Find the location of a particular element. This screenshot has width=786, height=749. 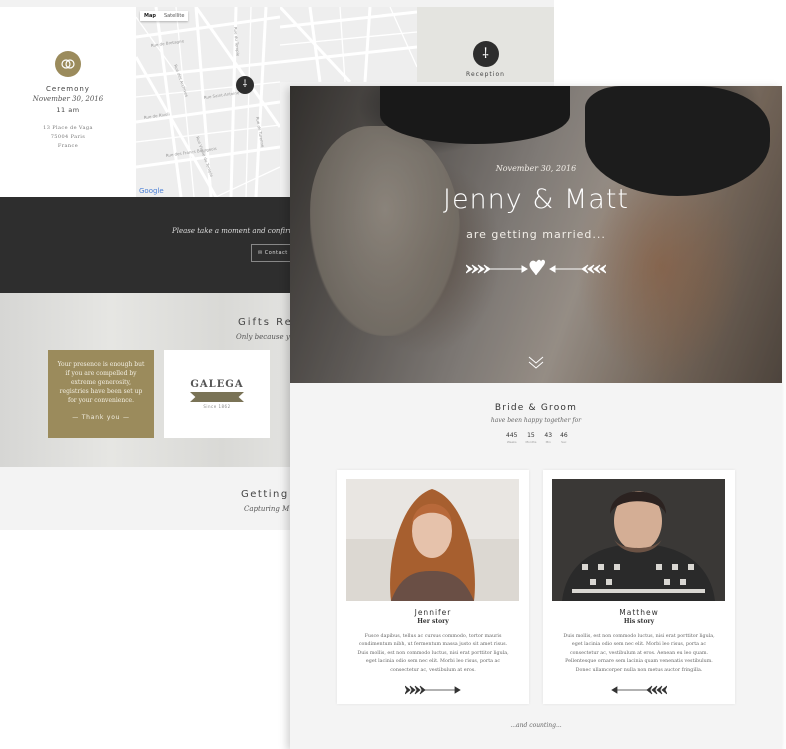

counter-unit: 445 Weeks is located at coordinates (511, 438).